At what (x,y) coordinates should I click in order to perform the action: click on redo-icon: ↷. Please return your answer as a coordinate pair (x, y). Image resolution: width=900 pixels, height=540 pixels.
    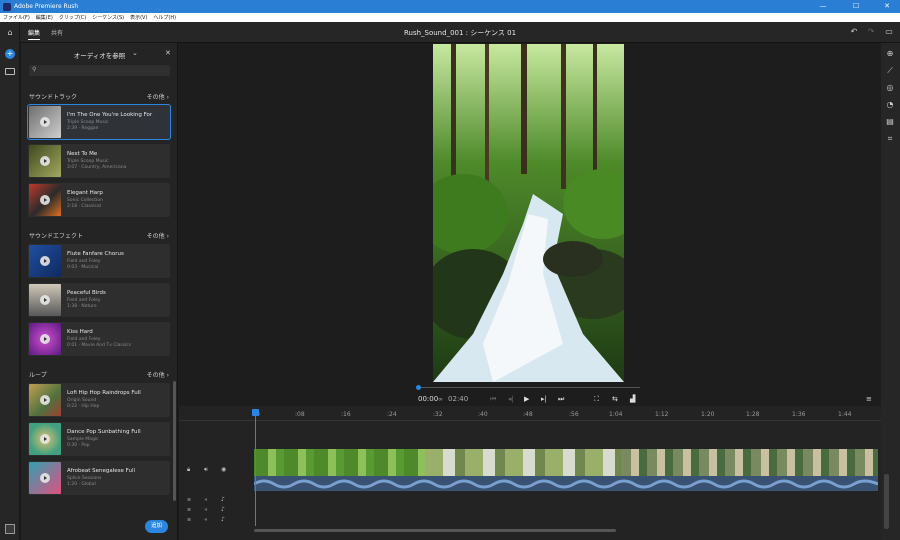
    Looking at the image, I should click on (871, 31).